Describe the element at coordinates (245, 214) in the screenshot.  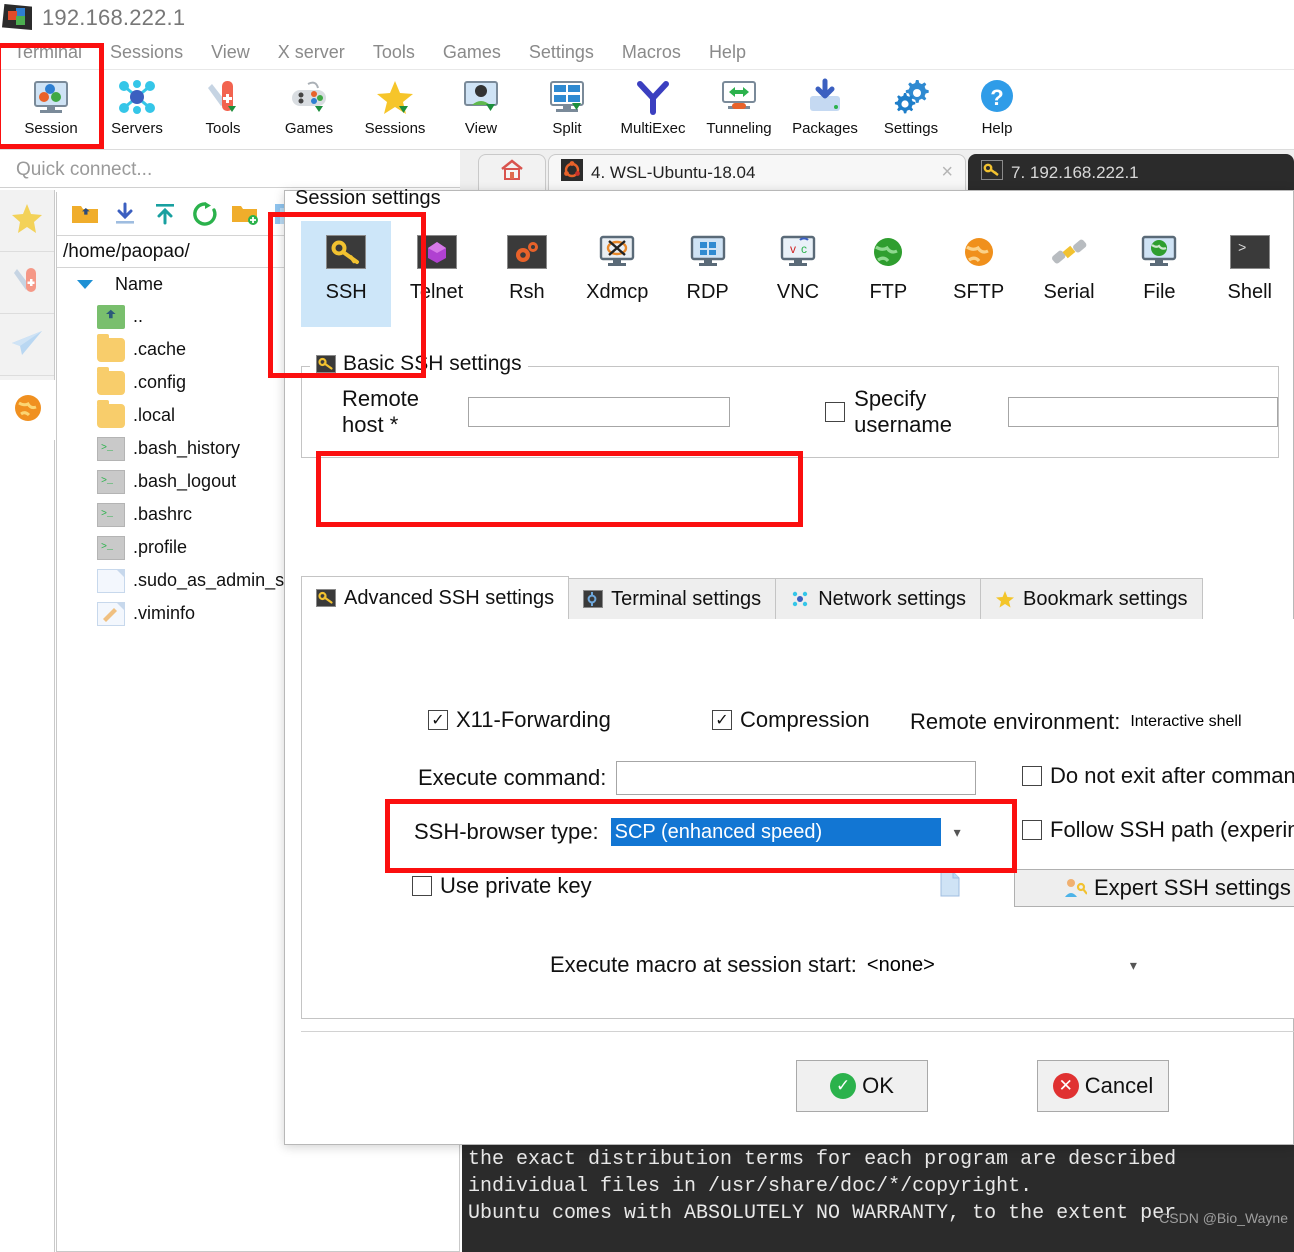
I see `new-folder-icon` at that location.